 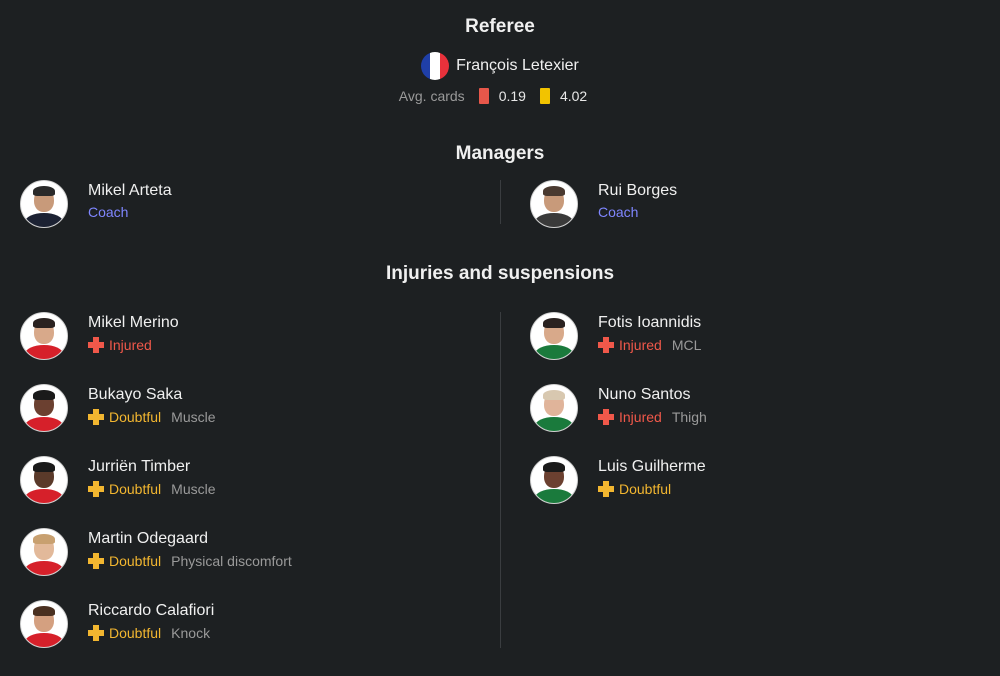 I want to click on referee-name: François Letexier, so click(x=517, y=65).